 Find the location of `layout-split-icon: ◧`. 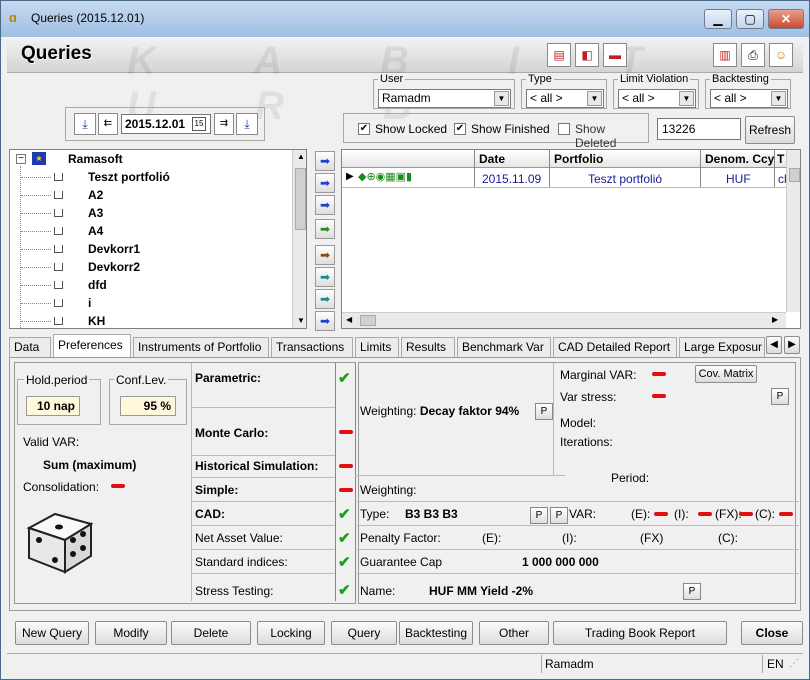

layout-split-icon: ◧ is located at coordinates (587, 55).